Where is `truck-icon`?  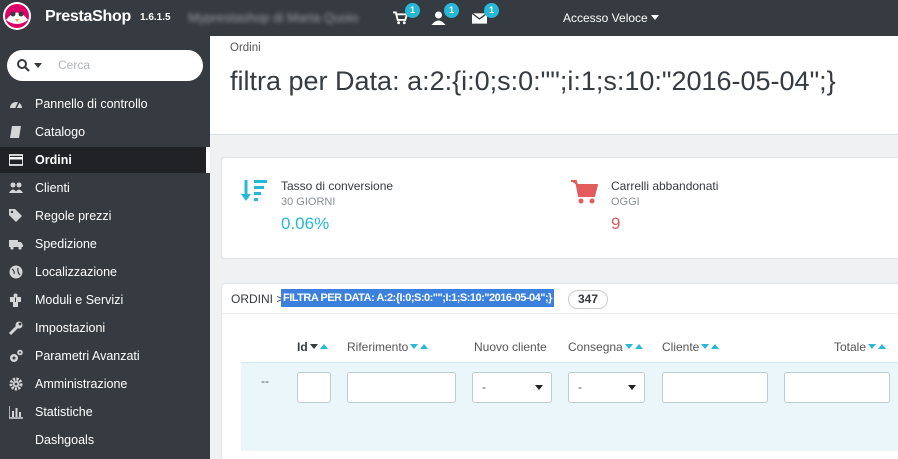 truck-icon is located at coordinates (16, 245).